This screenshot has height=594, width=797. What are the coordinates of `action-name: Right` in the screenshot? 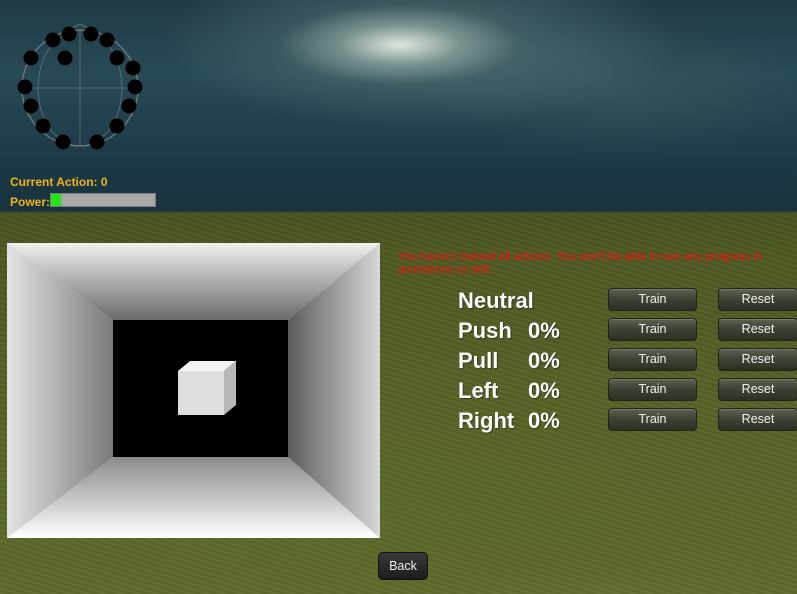 It's located at (486, 420).